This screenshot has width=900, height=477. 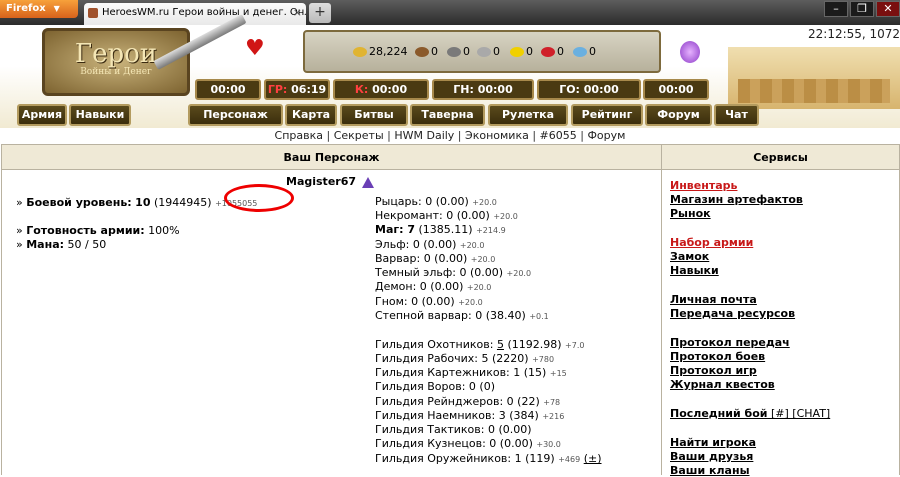 I want to click on guild-level: 1, so click(x=518, y=458).